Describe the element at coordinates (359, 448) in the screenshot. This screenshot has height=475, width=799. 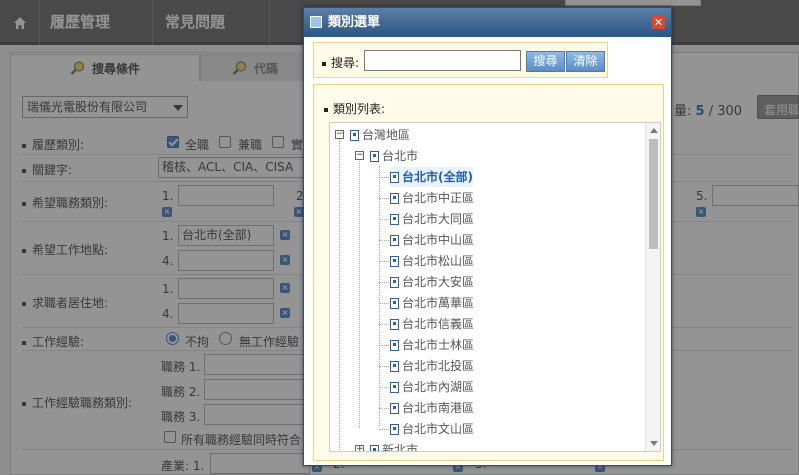
I see `expand-icon: +` at that location.